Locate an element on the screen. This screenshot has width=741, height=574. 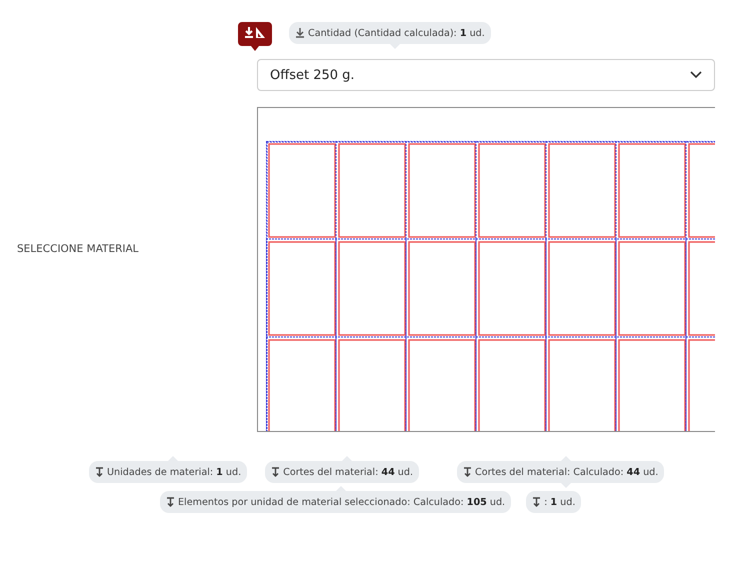
field-label: SELECCIONE MATERIAL is located at coordinates (78, 249).